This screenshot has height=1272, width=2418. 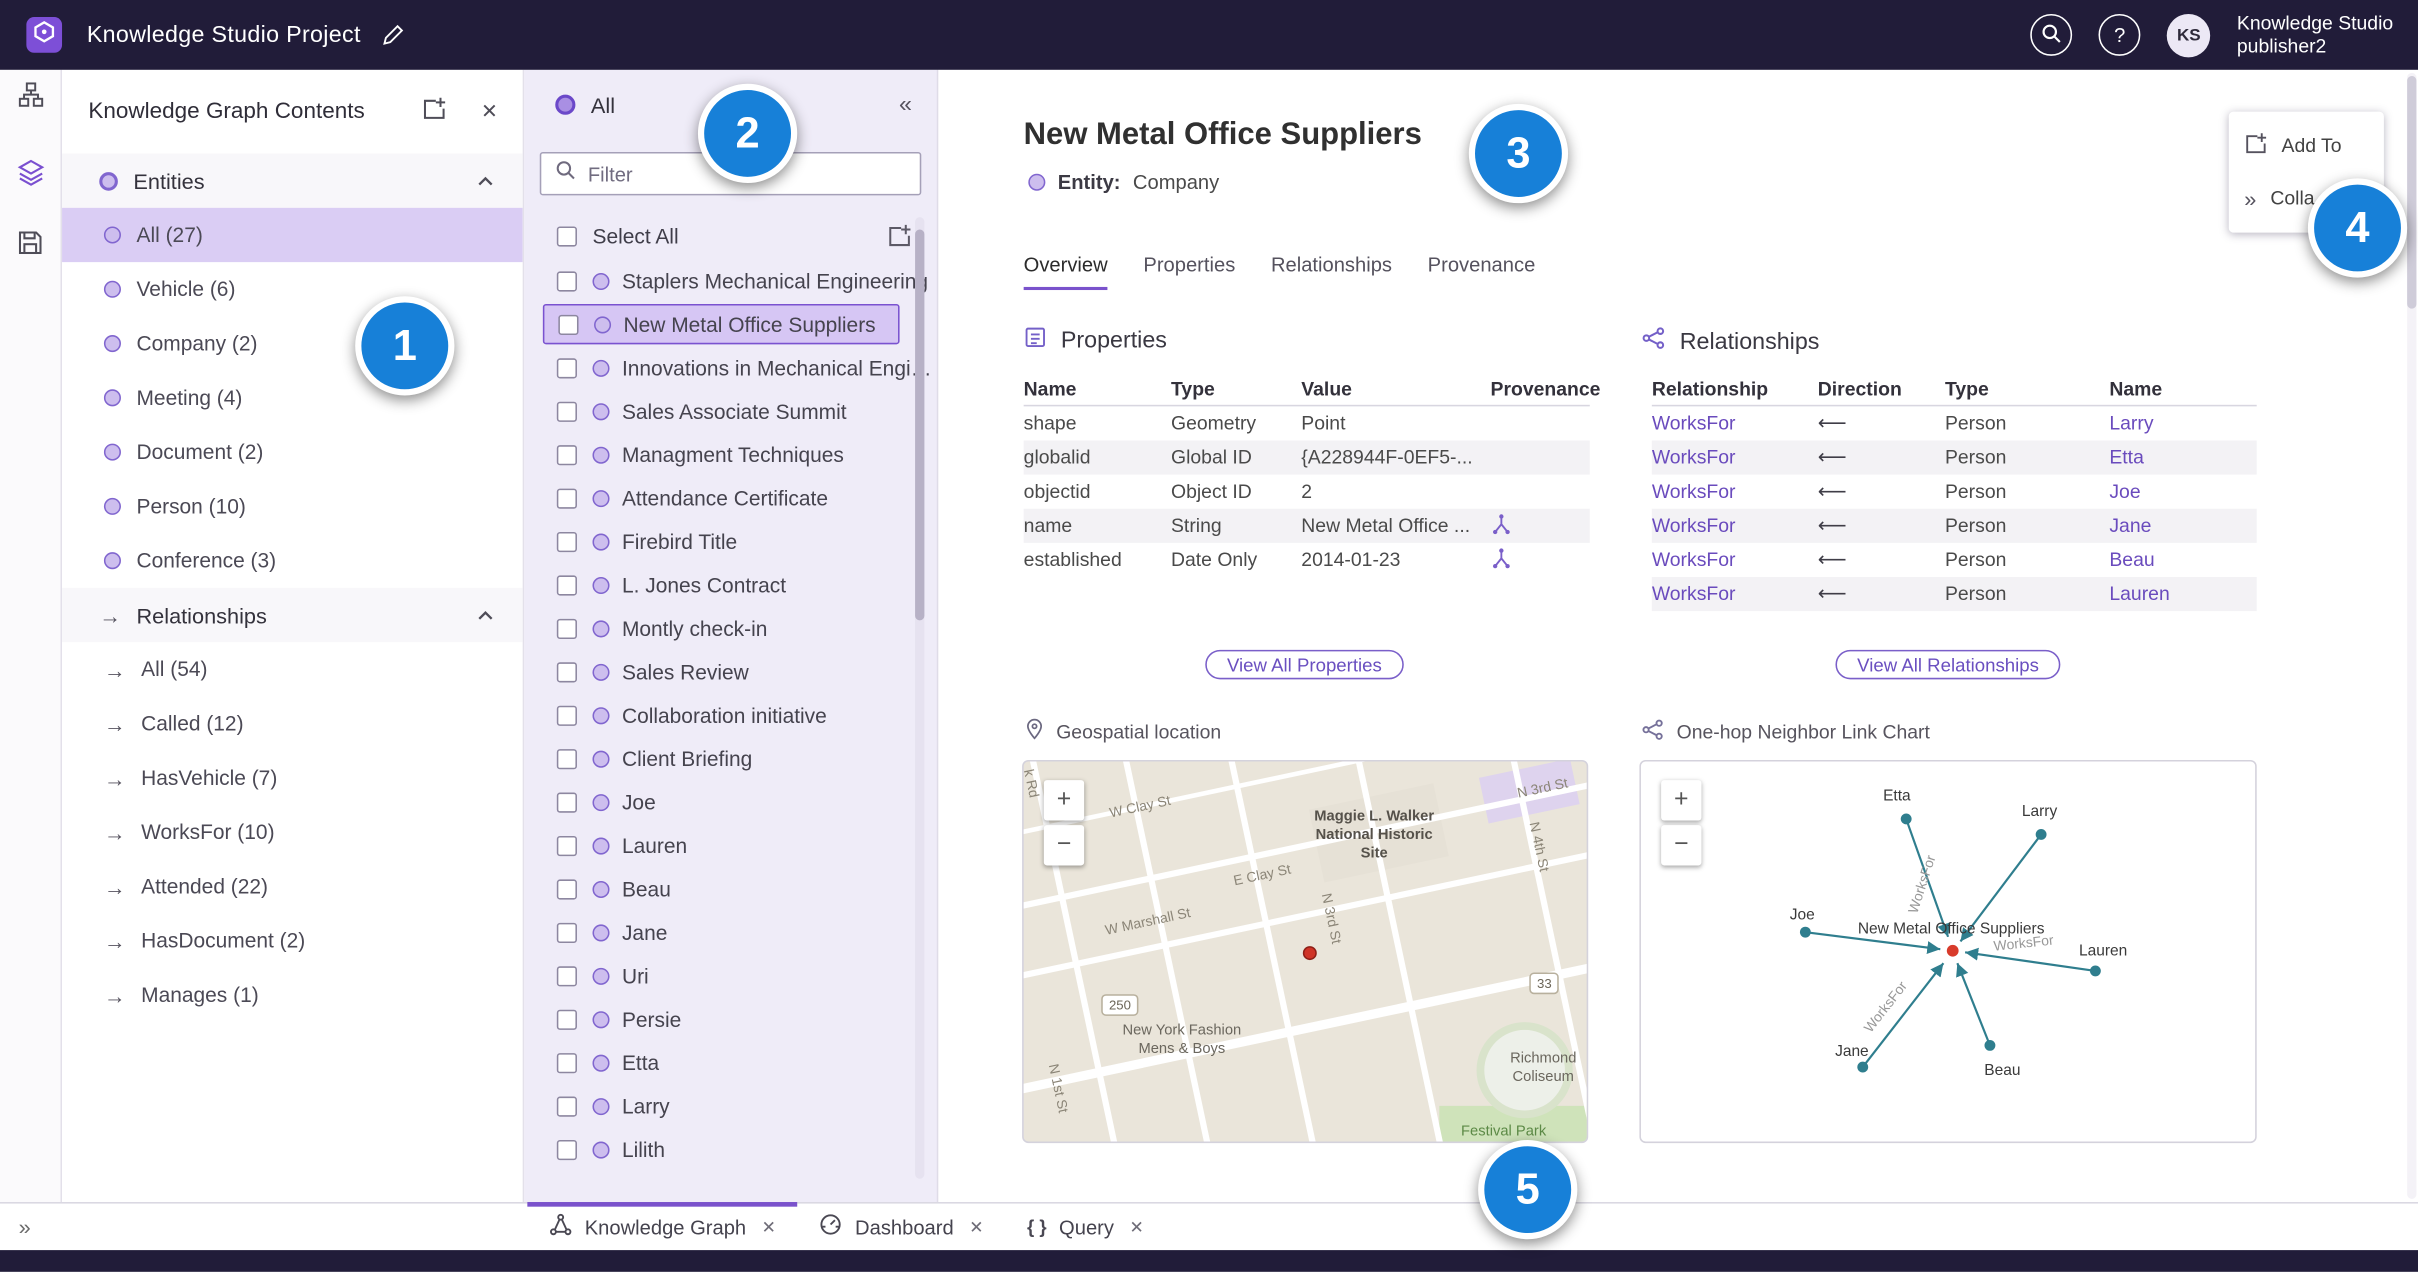 I want to click on relationship-filter-item: → Manages (1), so click(x=292, y=995).